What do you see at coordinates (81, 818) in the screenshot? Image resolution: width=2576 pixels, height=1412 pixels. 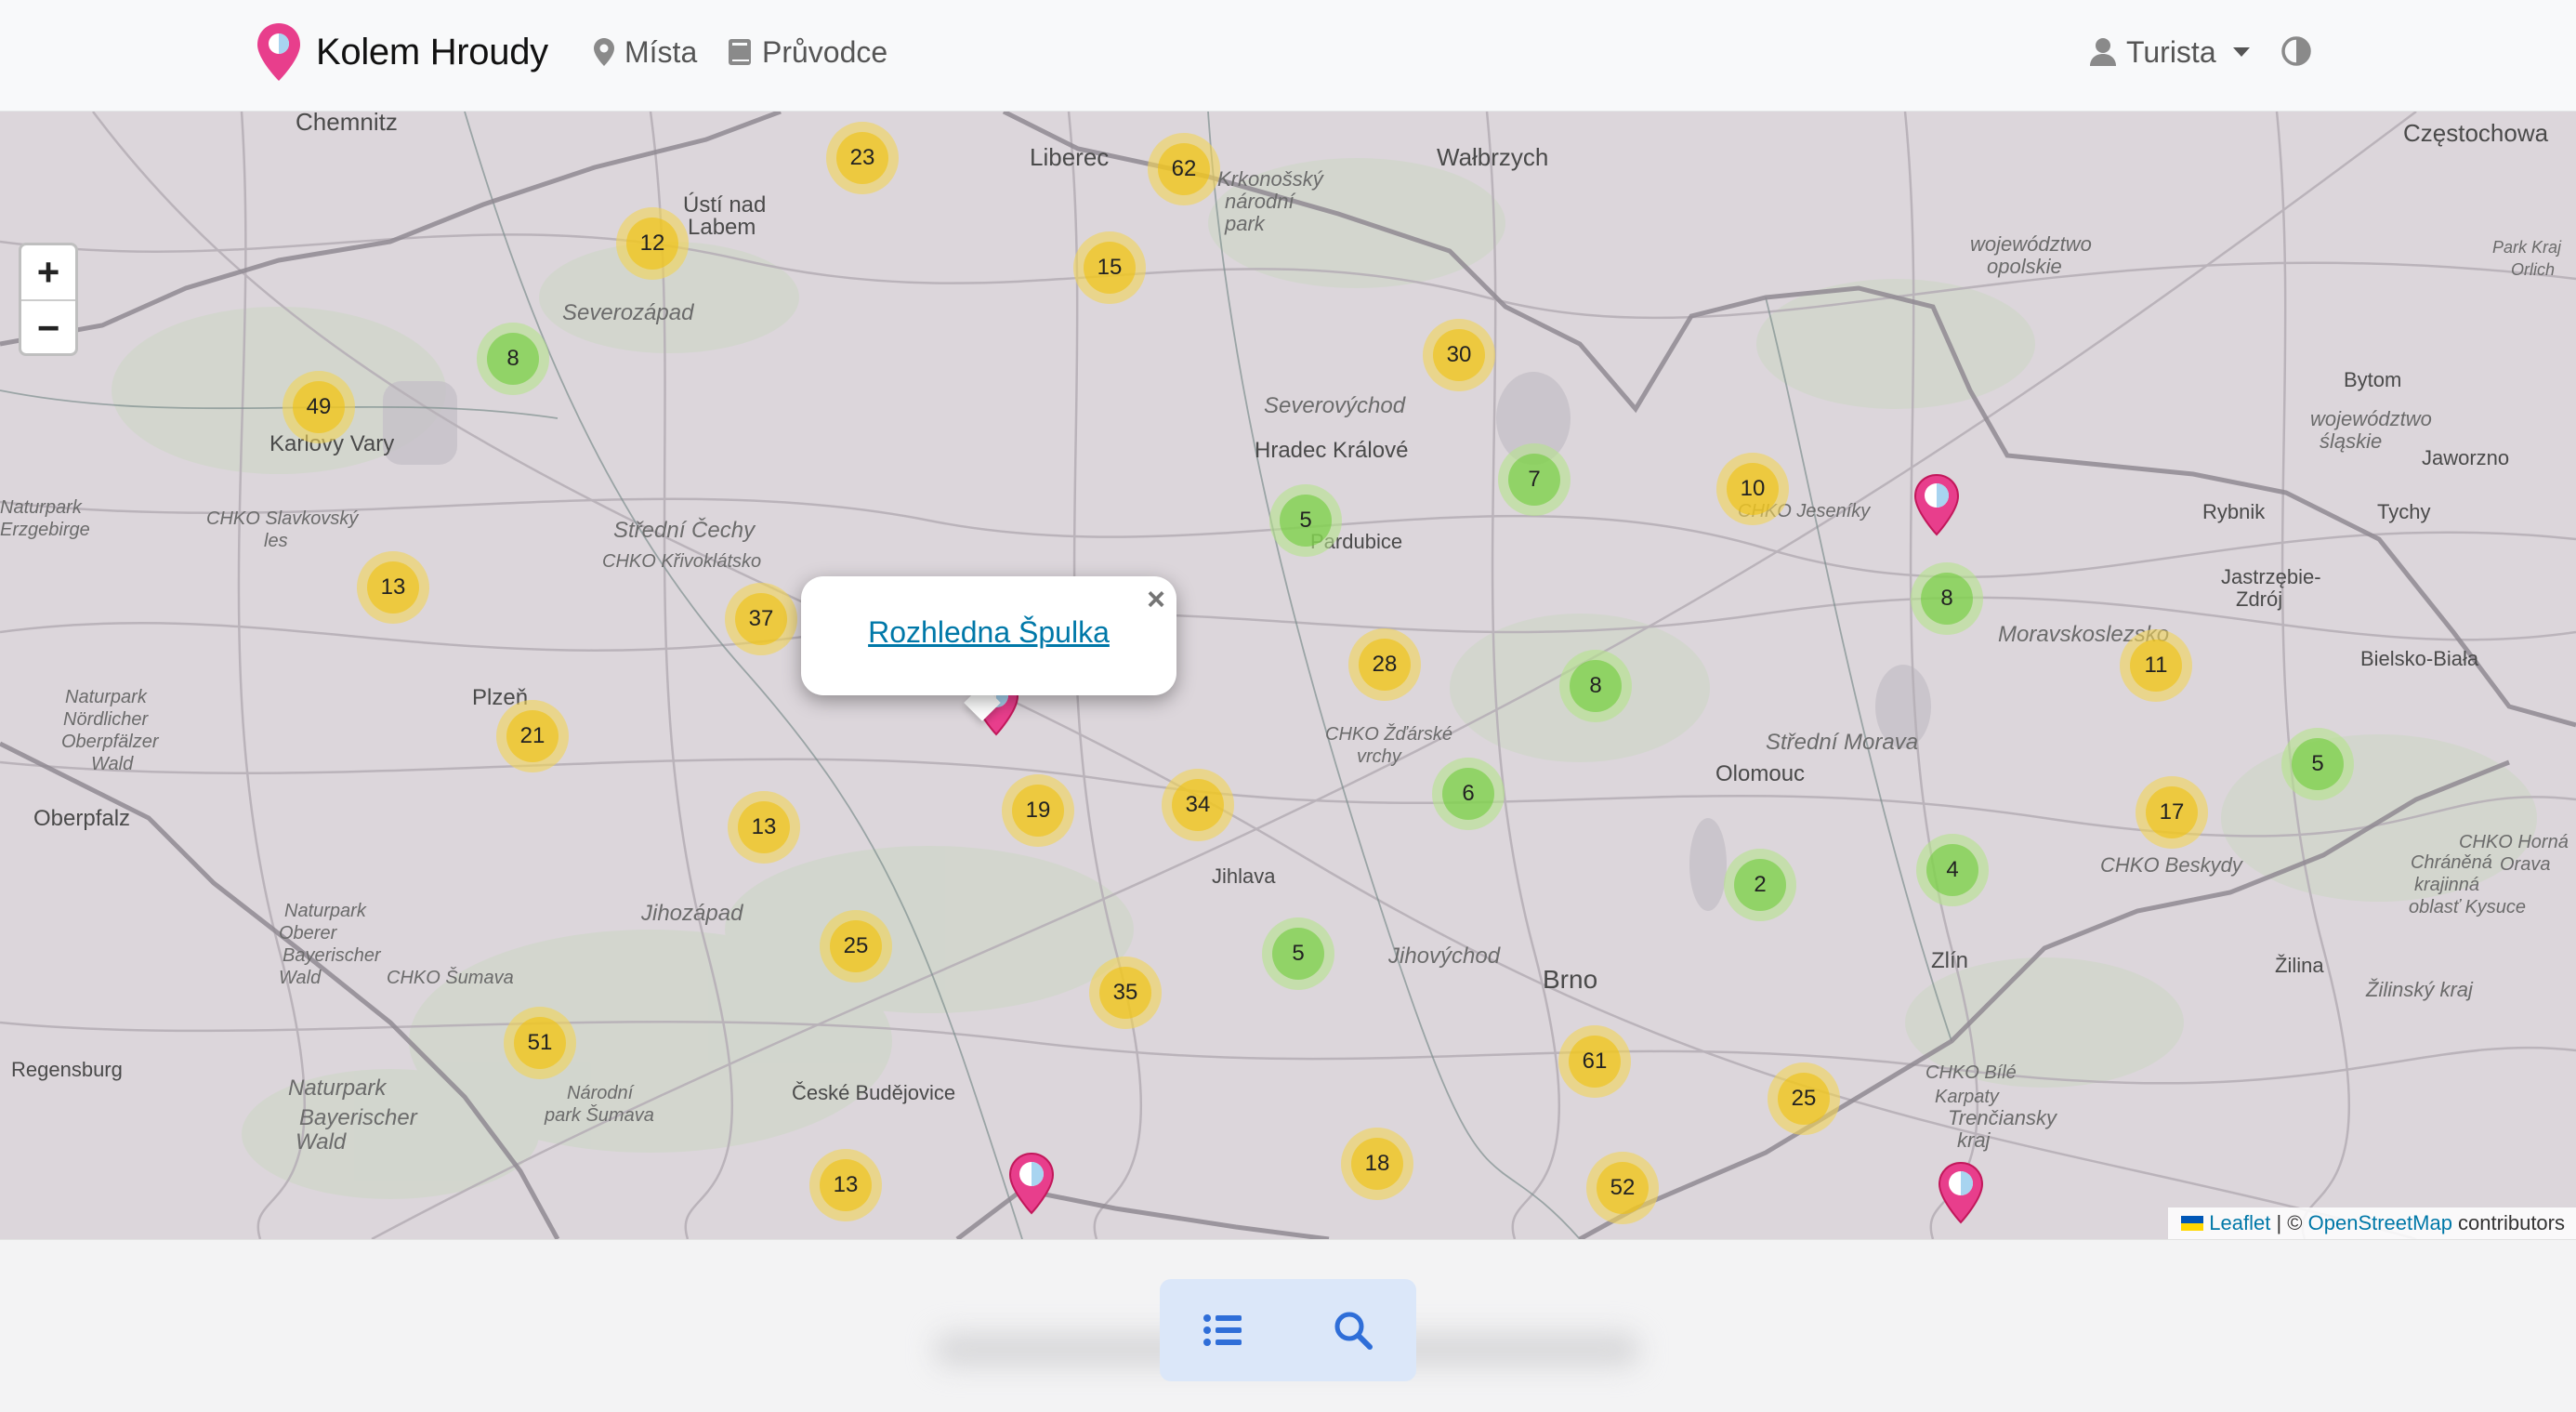 I see `map-place-label: Oberpfalz` at bounding box center [81, 818].